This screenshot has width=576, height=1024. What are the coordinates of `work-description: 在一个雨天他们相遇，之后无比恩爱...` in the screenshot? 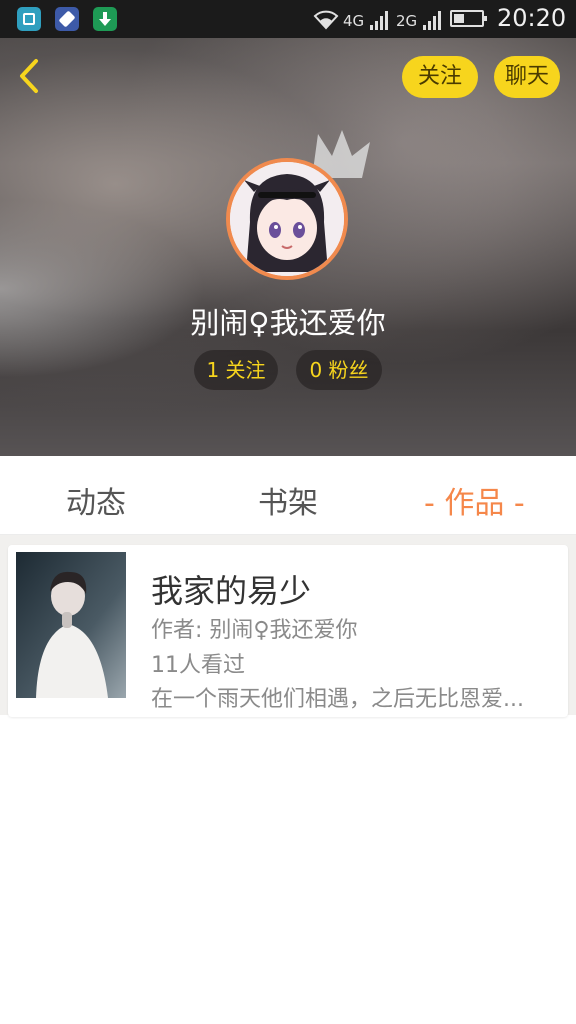 It's located at (337, 699).